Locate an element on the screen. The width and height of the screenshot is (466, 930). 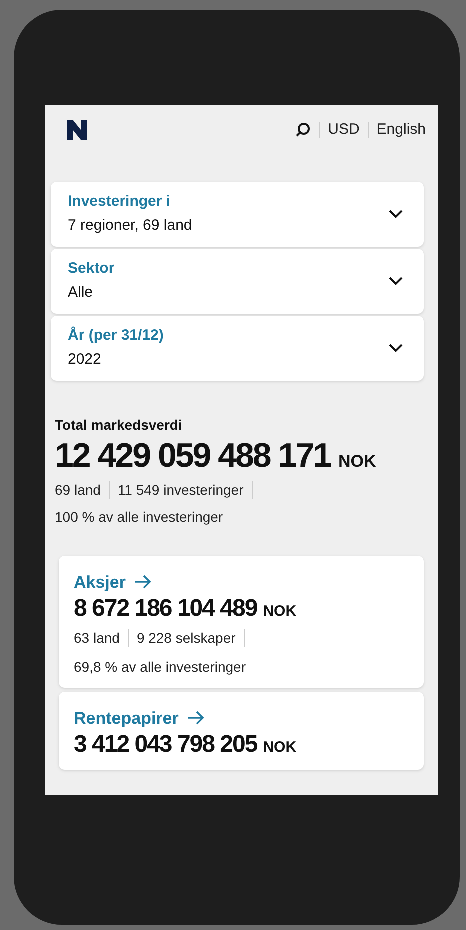
card-title: Rentepapirer is located at coordinates (126, 719).